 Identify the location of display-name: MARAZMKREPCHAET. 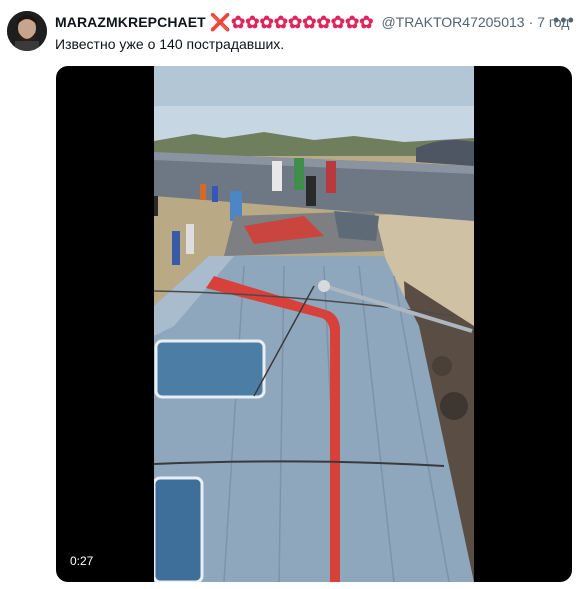
(130, 22).